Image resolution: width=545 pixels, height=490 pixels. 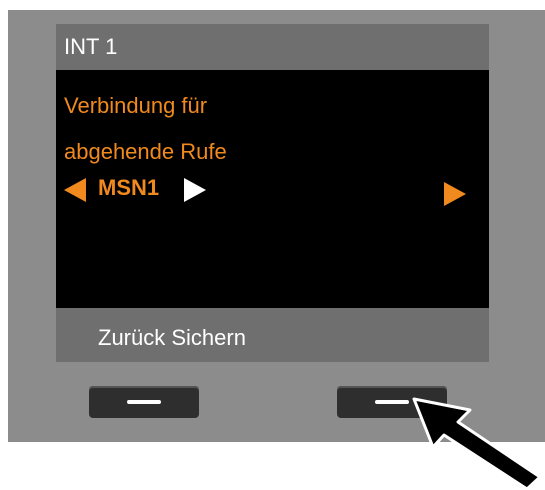 I want to click on value-selector: MSN1, so click(x=270, y=190).